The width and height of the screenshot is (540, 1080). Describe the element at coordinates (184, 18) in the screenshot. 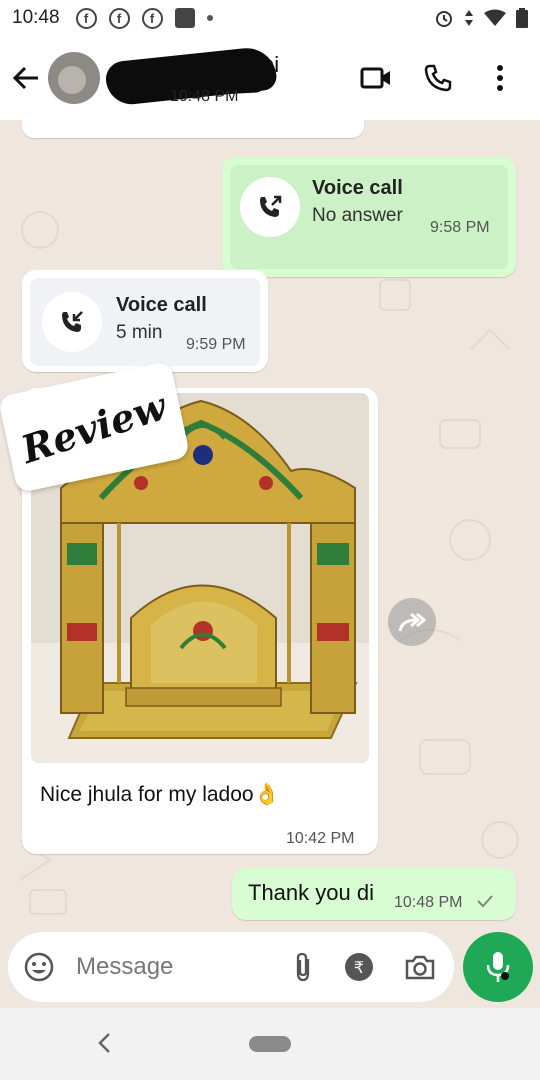

I see `photo-icon` at that location.